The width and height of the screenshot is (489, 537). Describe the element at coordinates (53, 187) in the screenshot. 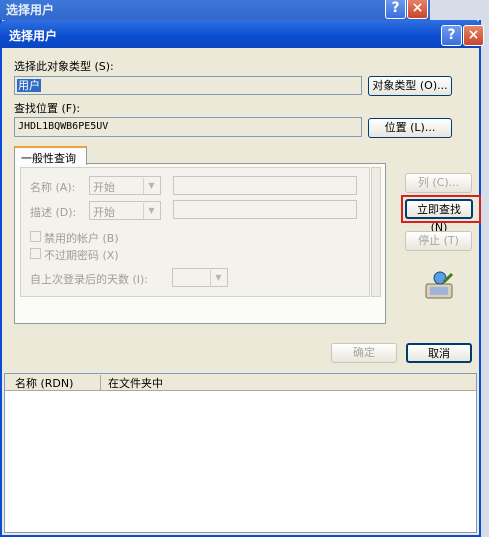

I see `name-label: 名称 (A):` at that location.